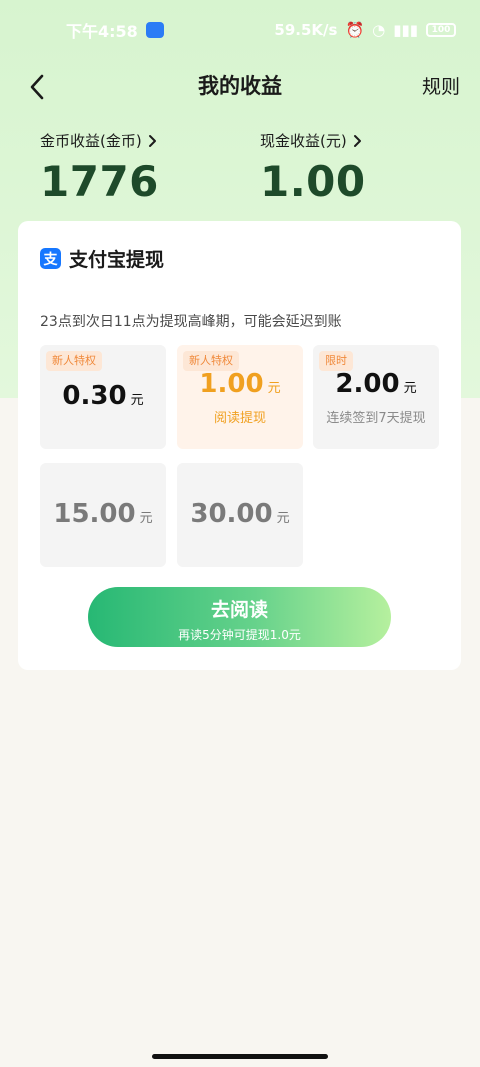 This screenshot has height=1067, width=480. What do you see at coordinates (306, 30) in the screenshot?
I see `status-net-speed: 59.5K/s` at bounding box center [306, 30].